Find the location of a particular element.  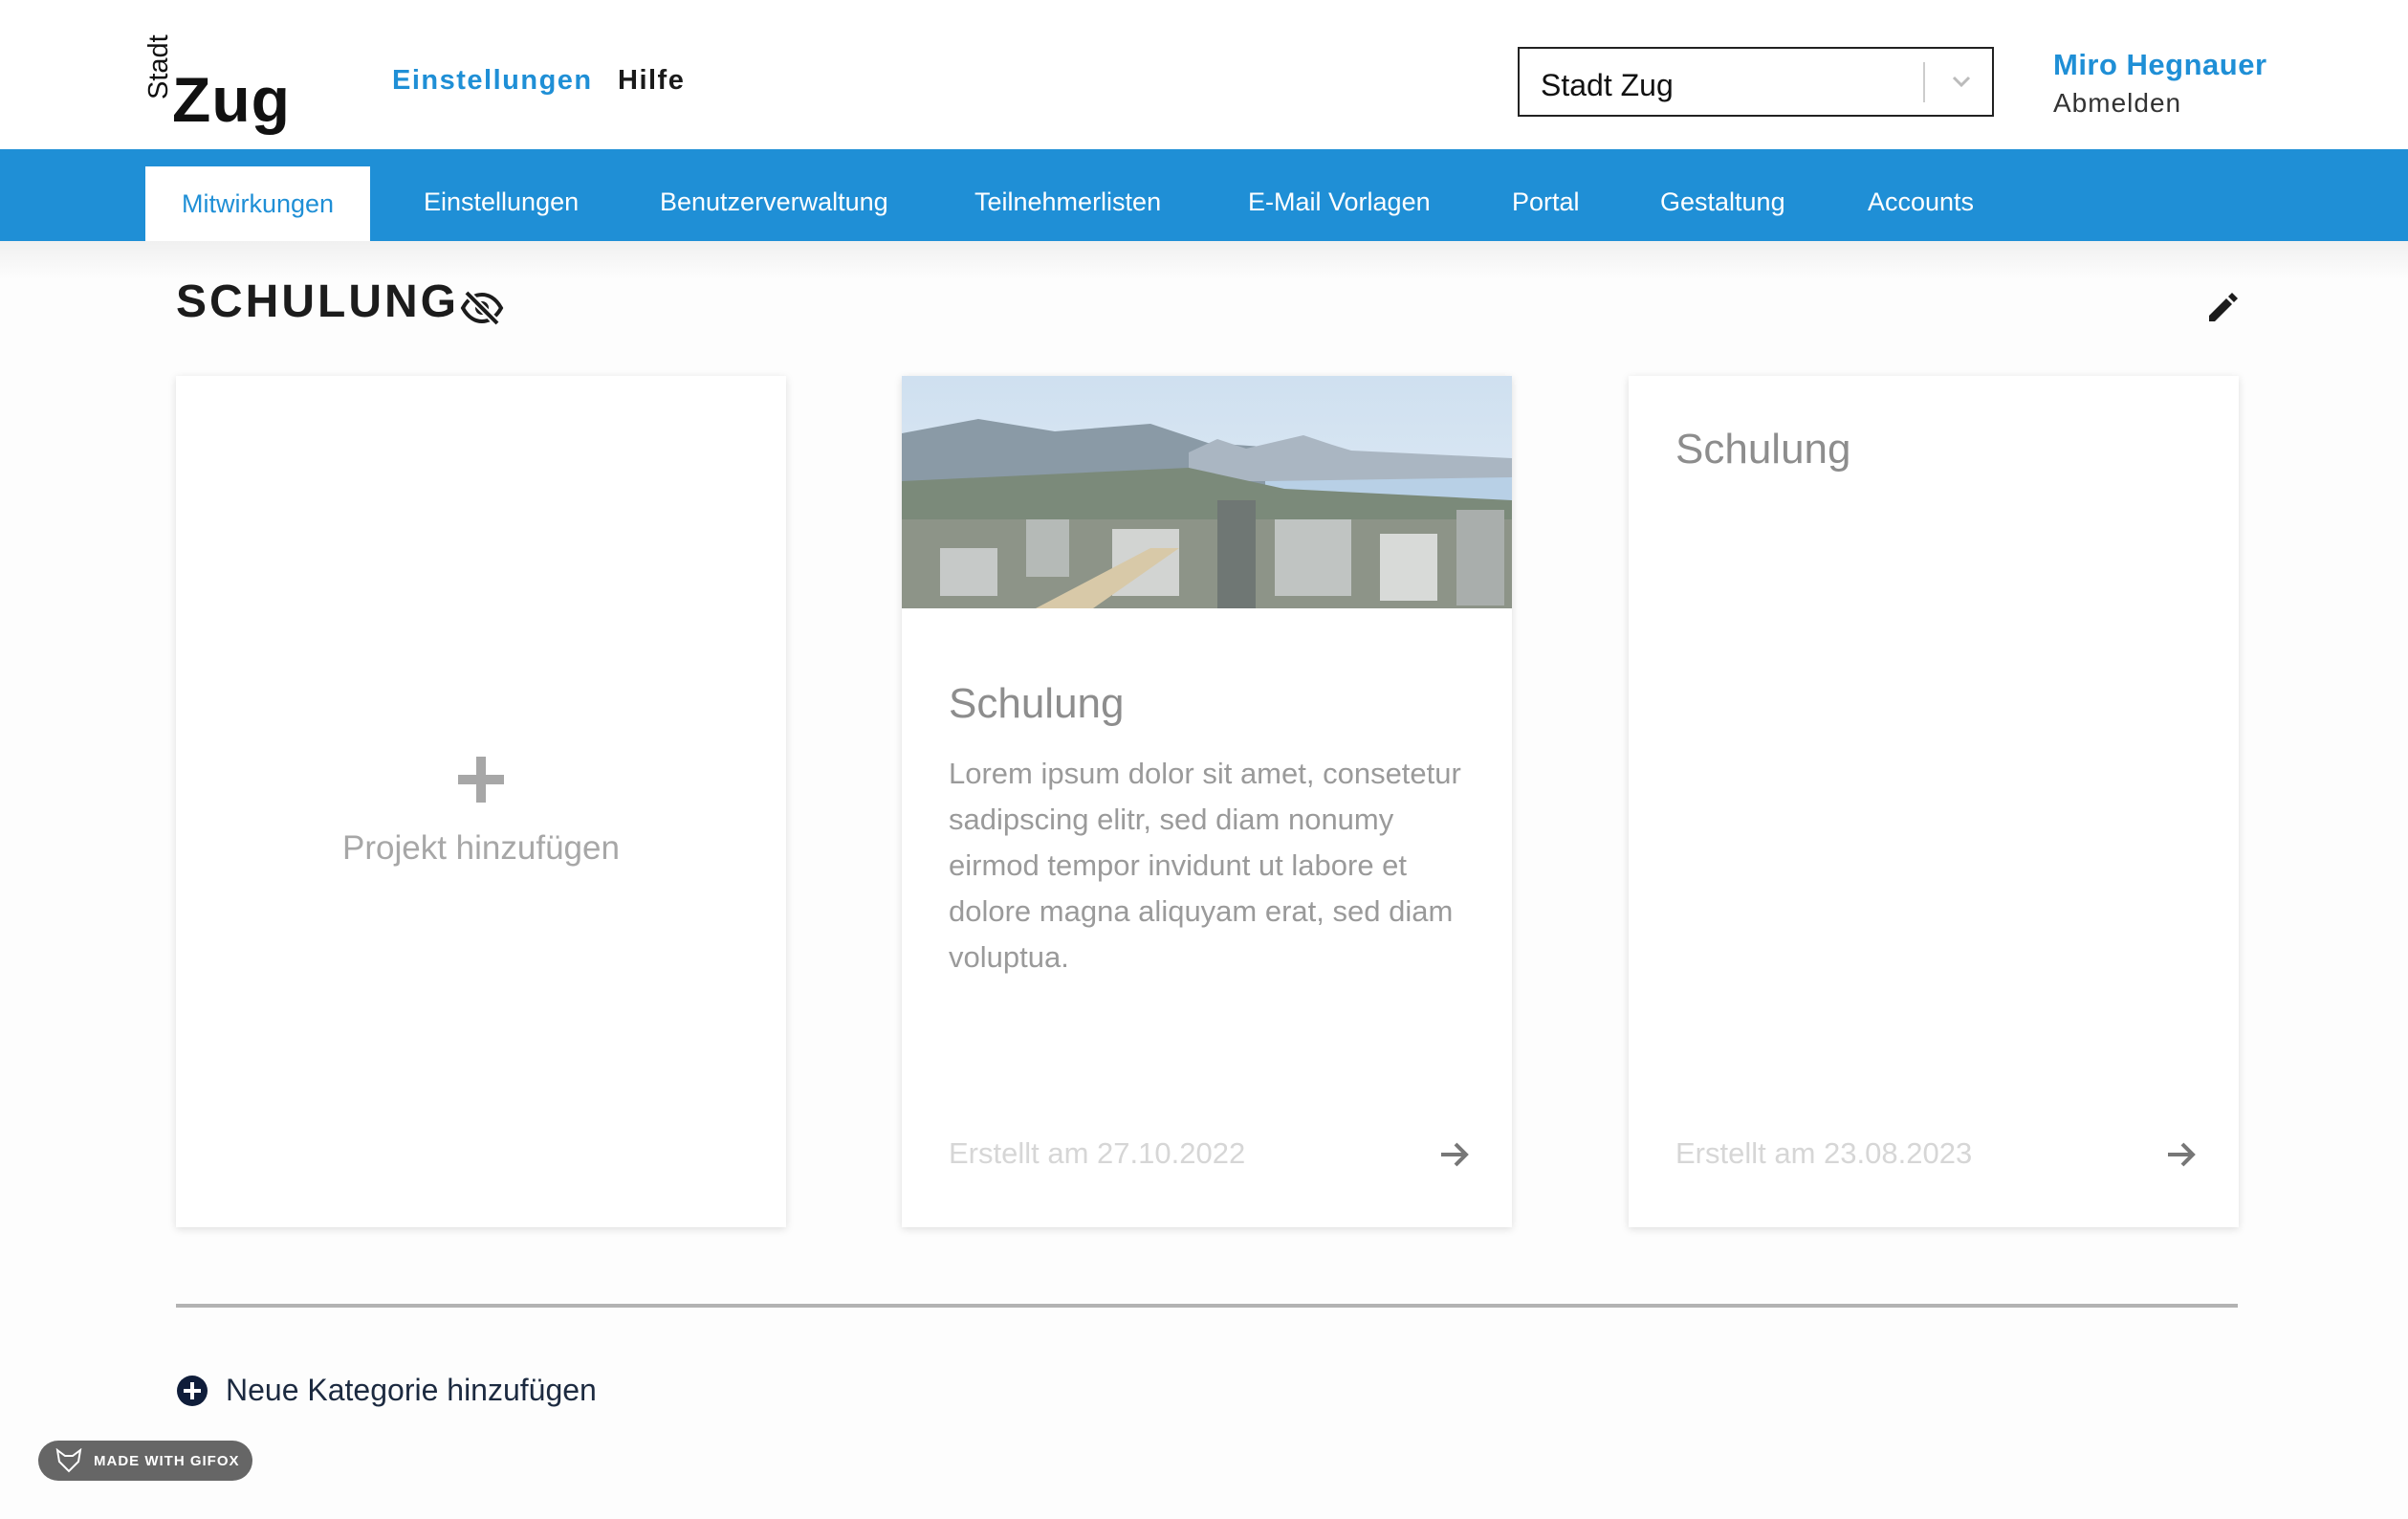

project-cover-image is located at coordinates (1207, 492).